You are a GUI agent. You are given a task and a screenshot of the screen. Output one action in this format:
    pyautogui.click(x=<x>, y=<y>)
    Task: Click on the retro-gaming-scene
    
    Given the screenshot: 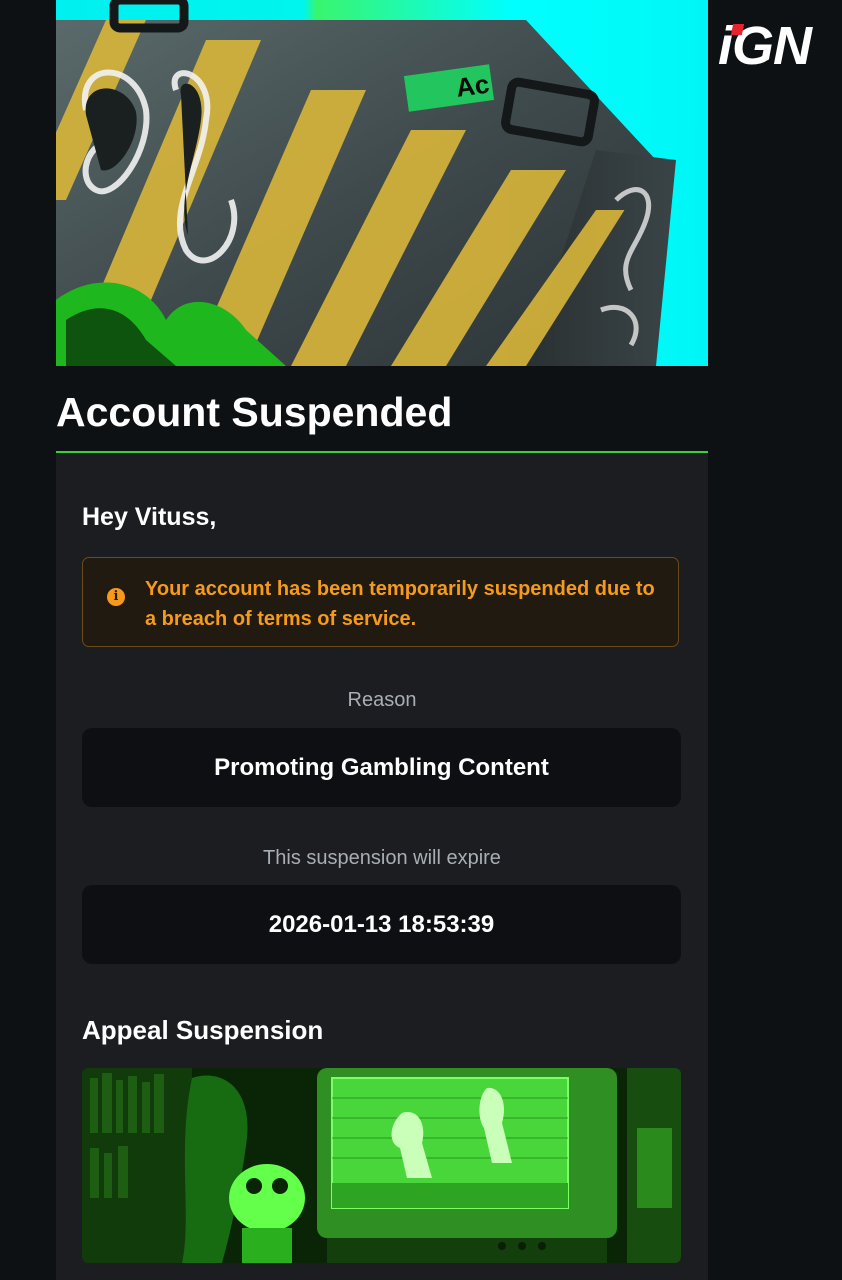 What is the action you would take?
    pyautogui.click(x=381, y=1165)
    